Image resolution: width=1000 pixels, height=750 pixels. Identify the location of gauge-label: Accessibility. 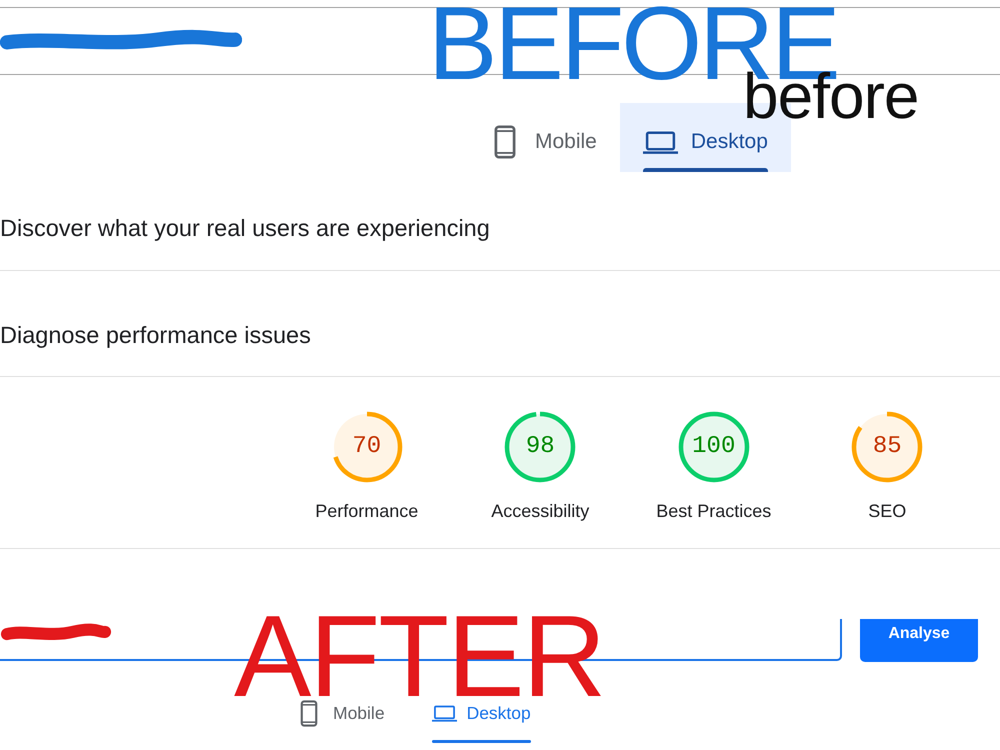
(540, 511).